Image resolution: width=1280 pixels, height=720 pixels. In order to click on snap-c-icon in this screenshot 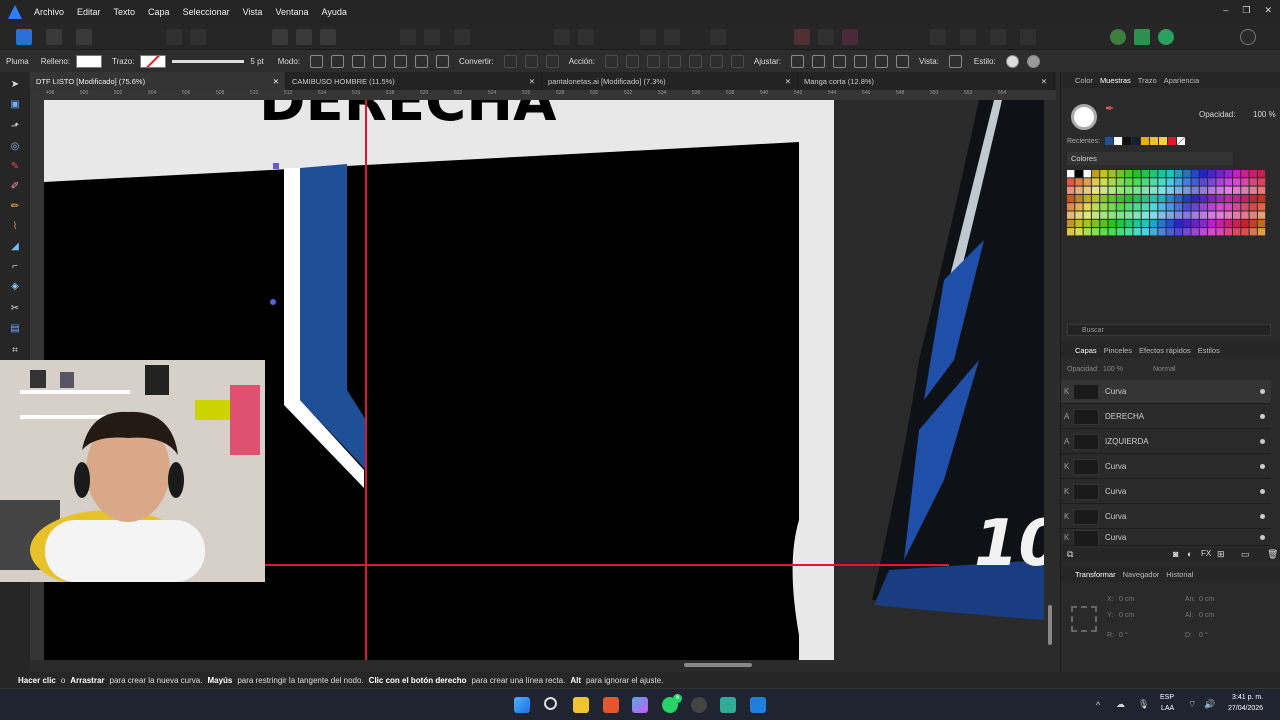, I will do `click(840, 61)`.